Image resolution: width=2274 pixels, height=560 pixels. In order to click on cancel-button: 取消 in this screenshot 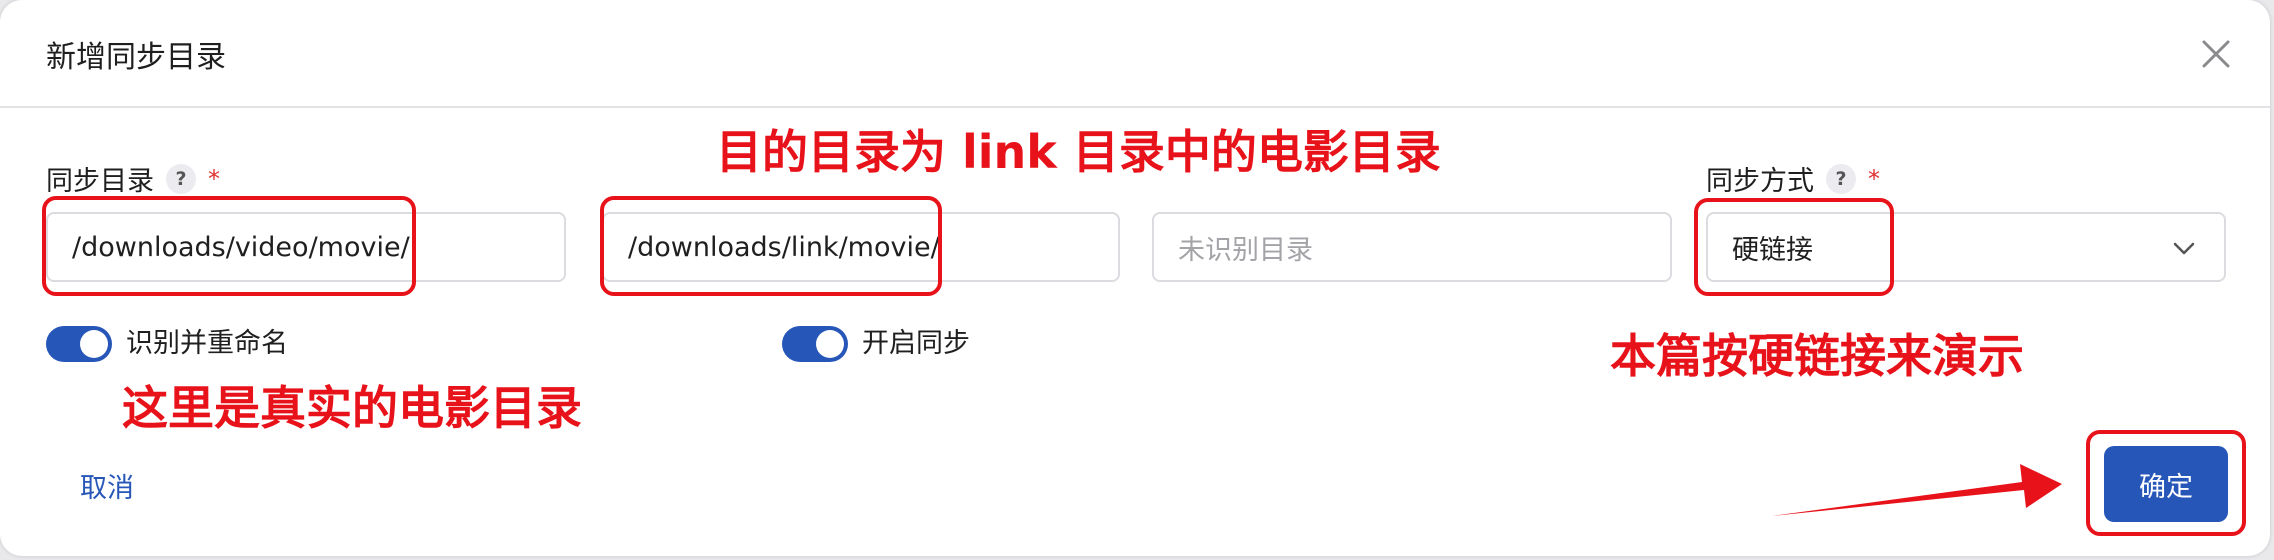, I will do `click(107, 485)`.